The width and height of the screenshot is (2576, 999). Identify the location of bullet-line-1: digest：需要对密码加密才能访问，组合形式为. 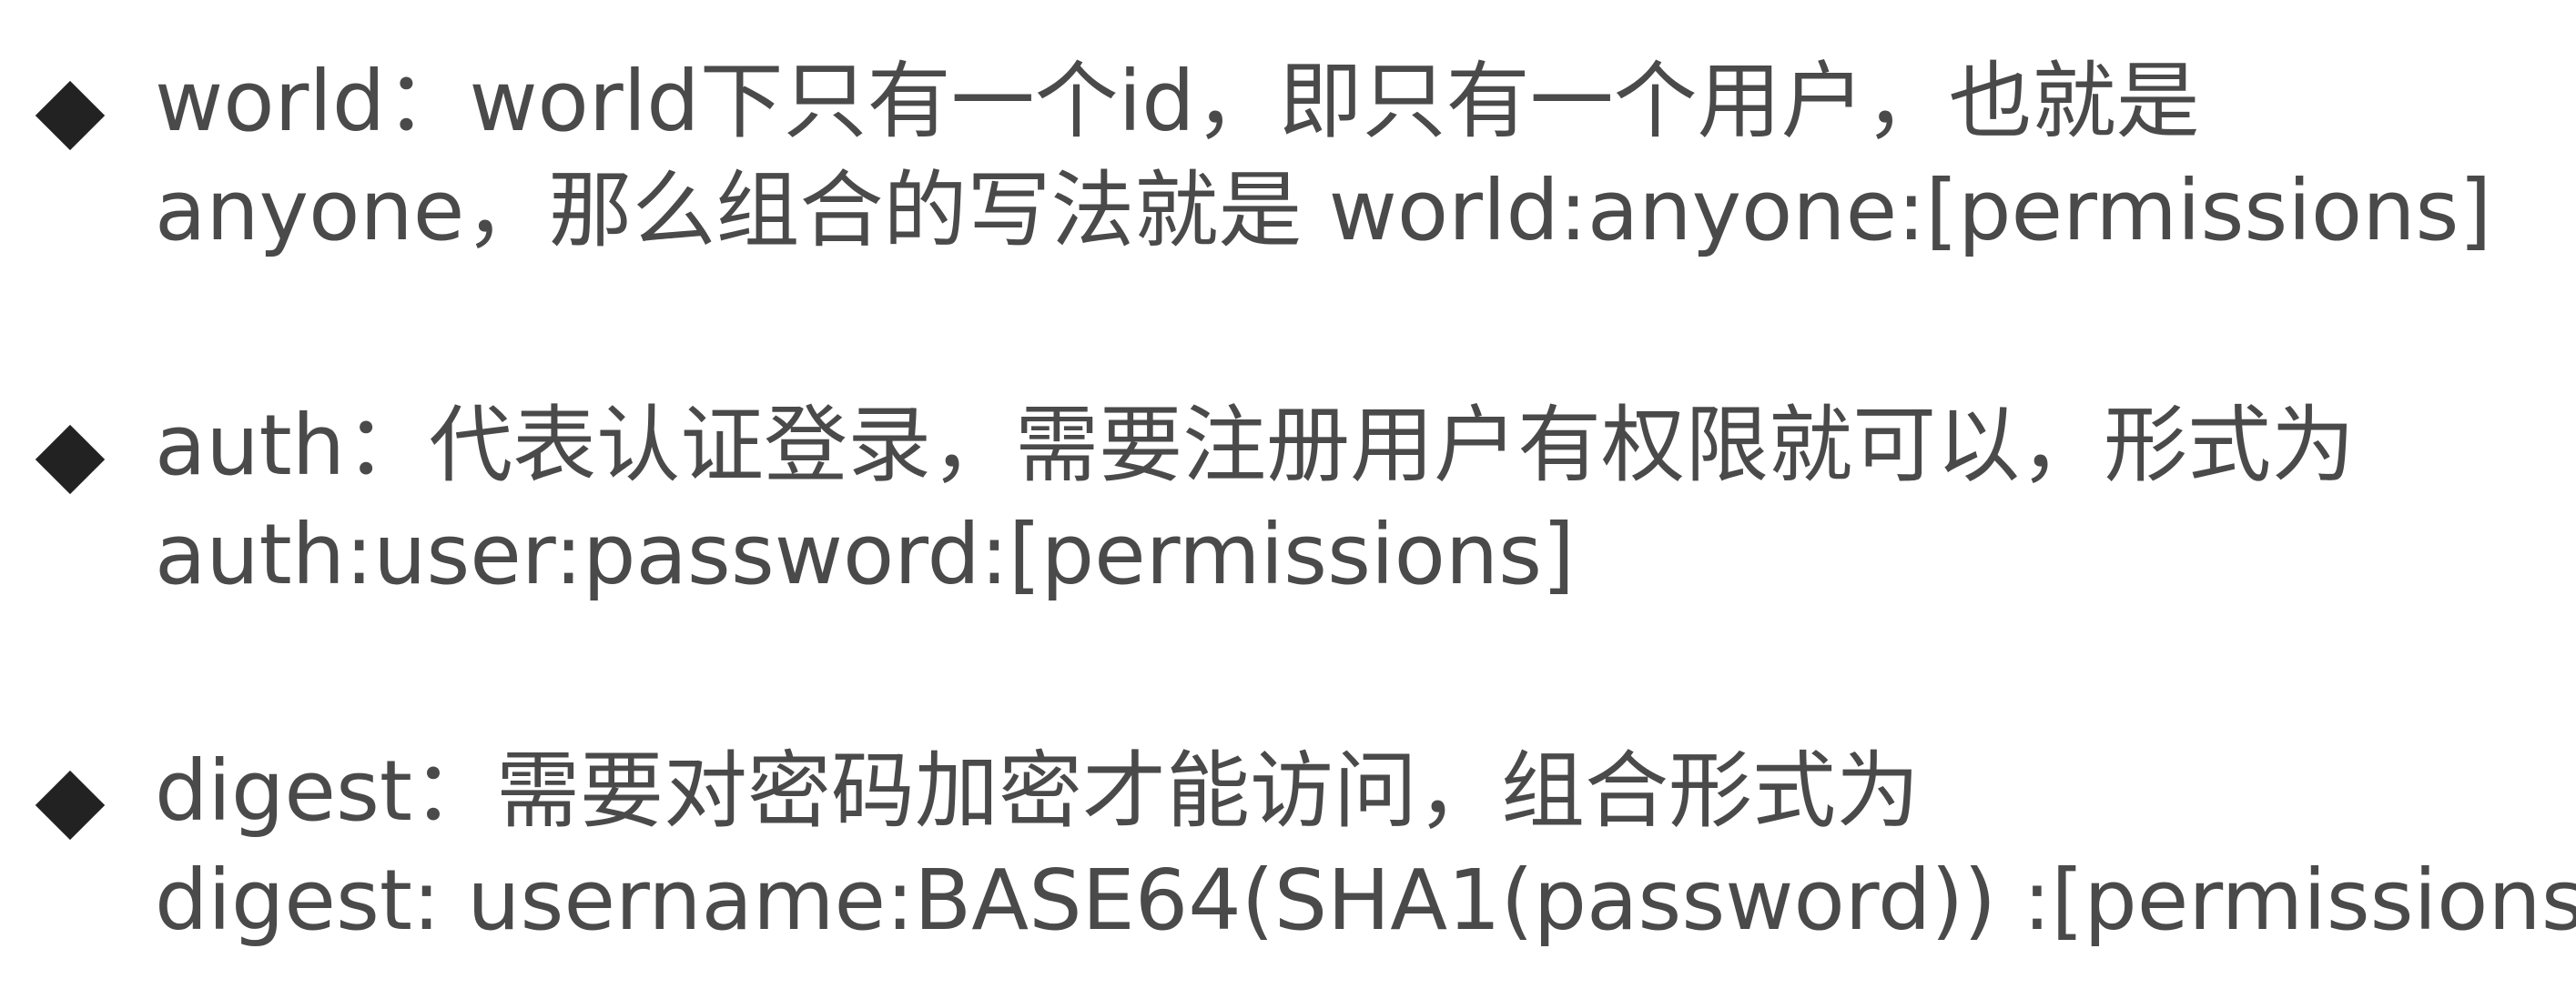
(1037, 791).